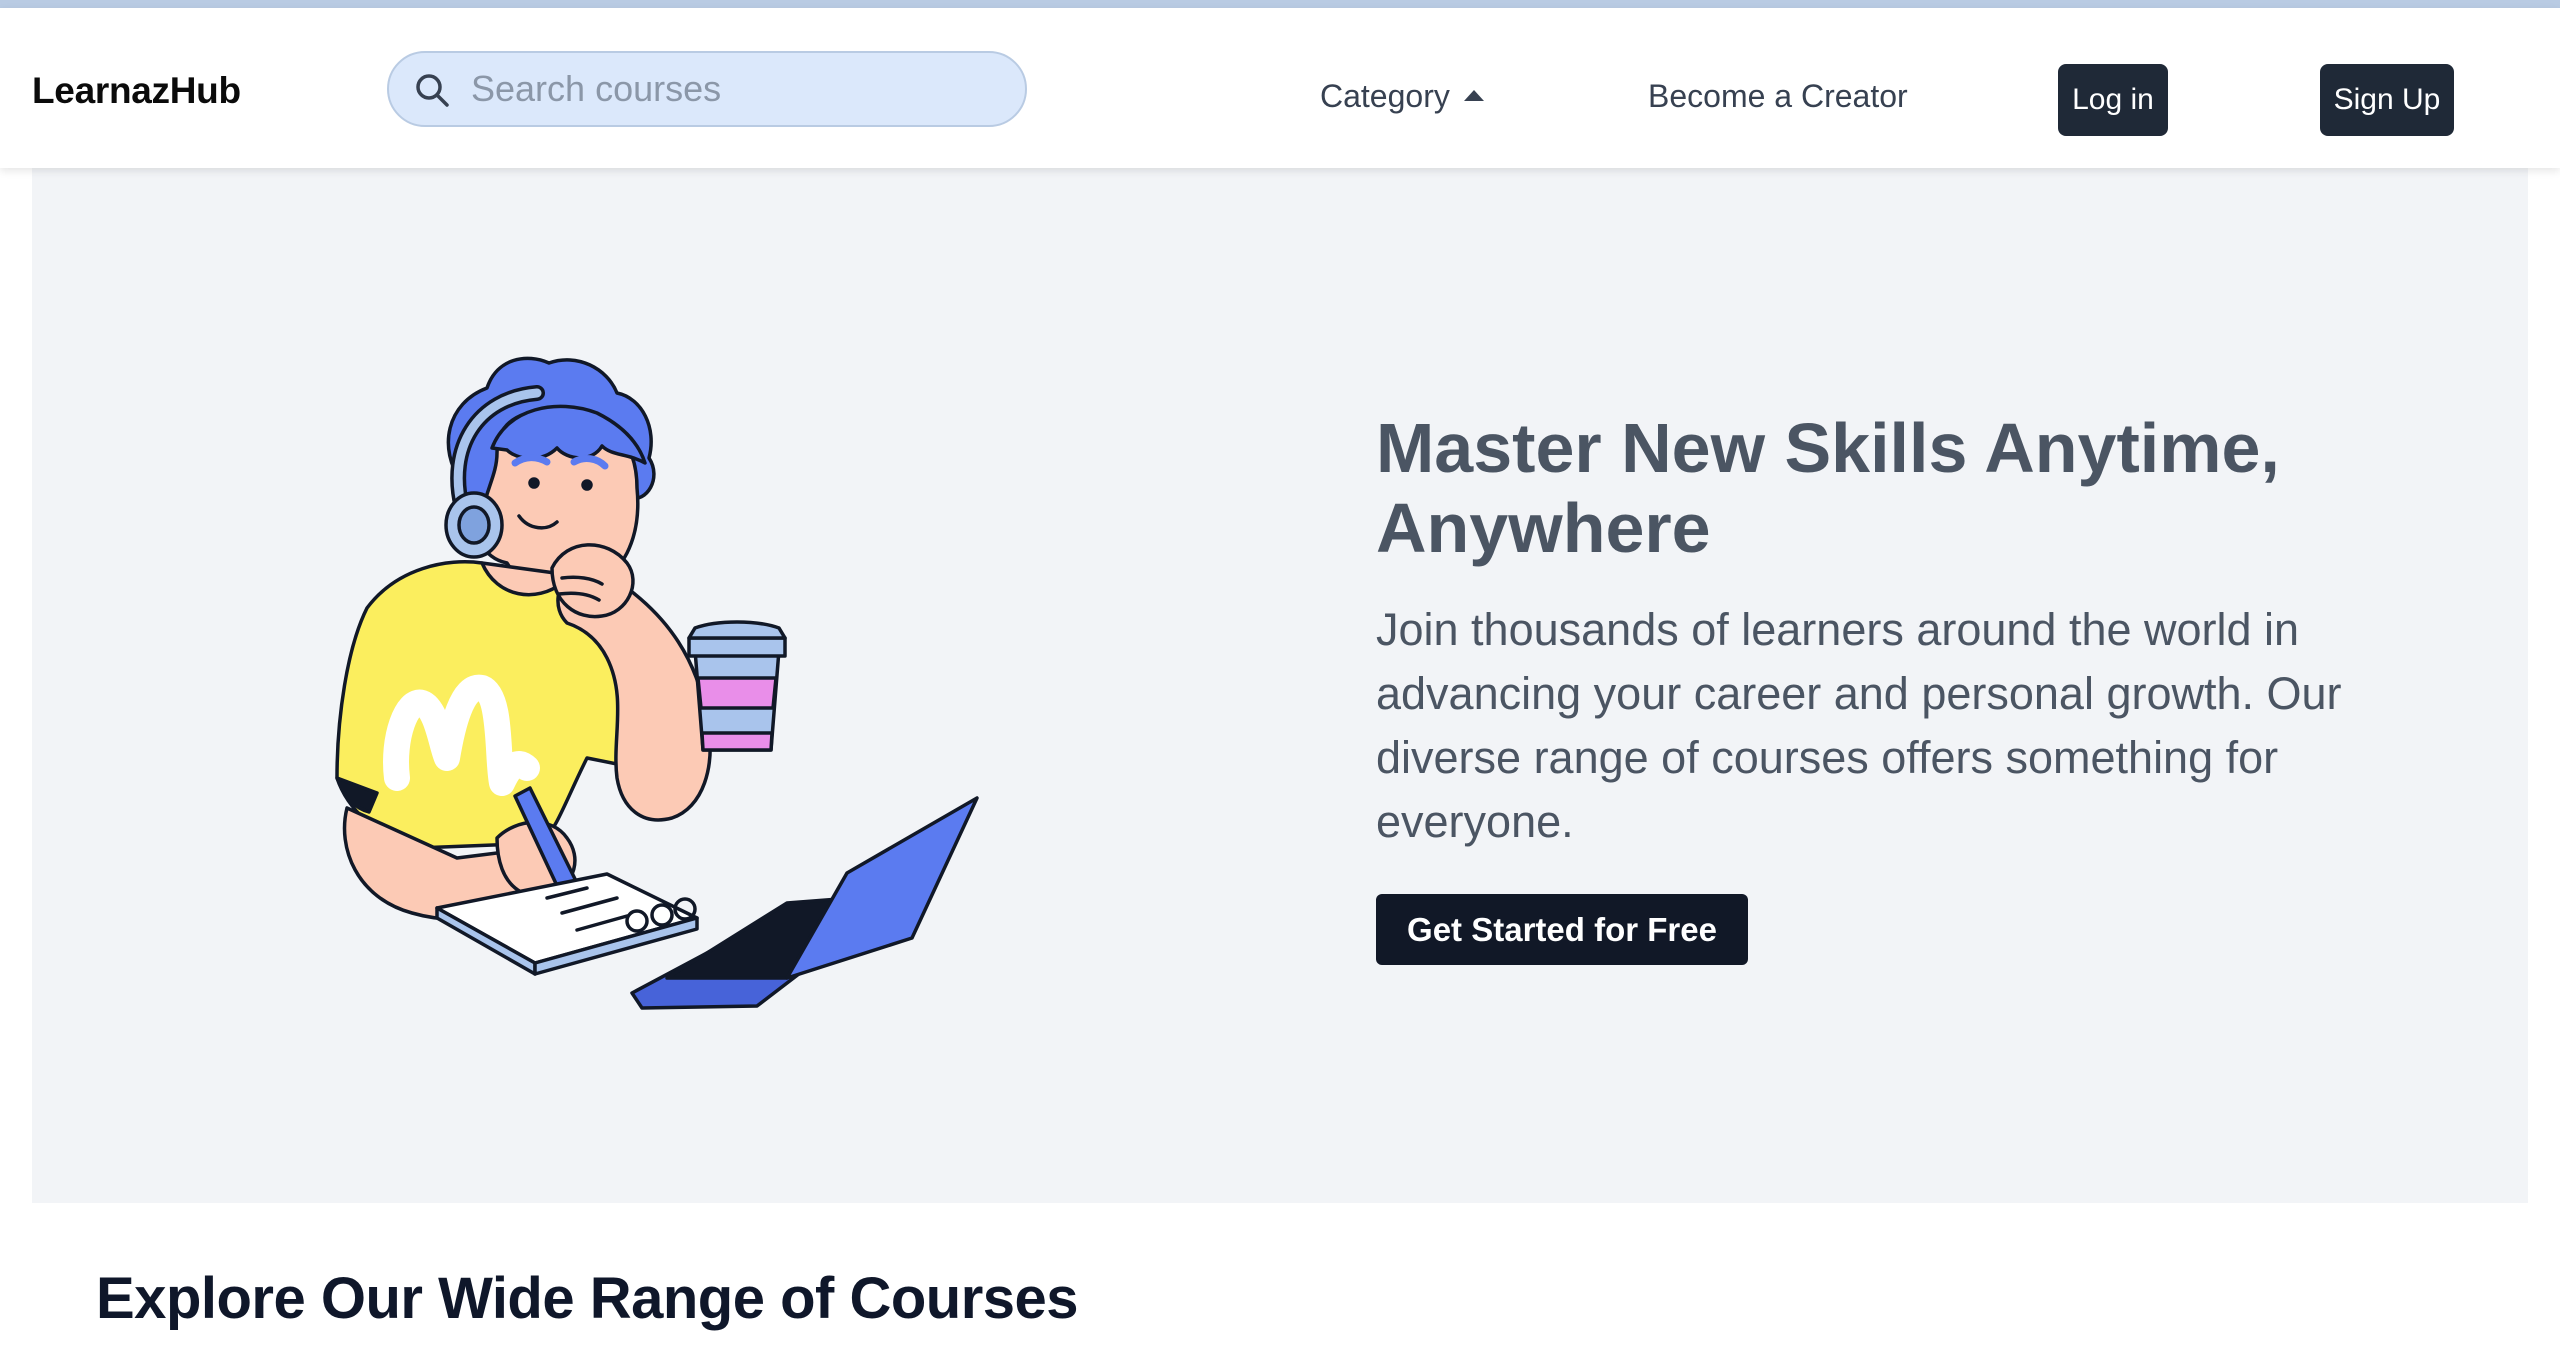  I want to click on search-icon, so click(432, 90).